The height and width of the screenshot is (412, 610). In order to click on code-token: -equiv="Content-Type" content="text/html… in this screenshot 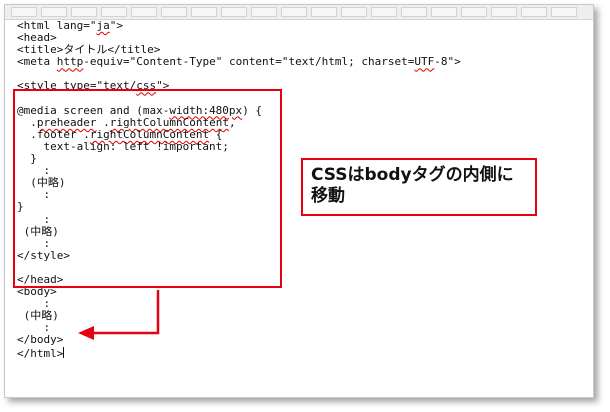, I will do `click(249, 62)`.